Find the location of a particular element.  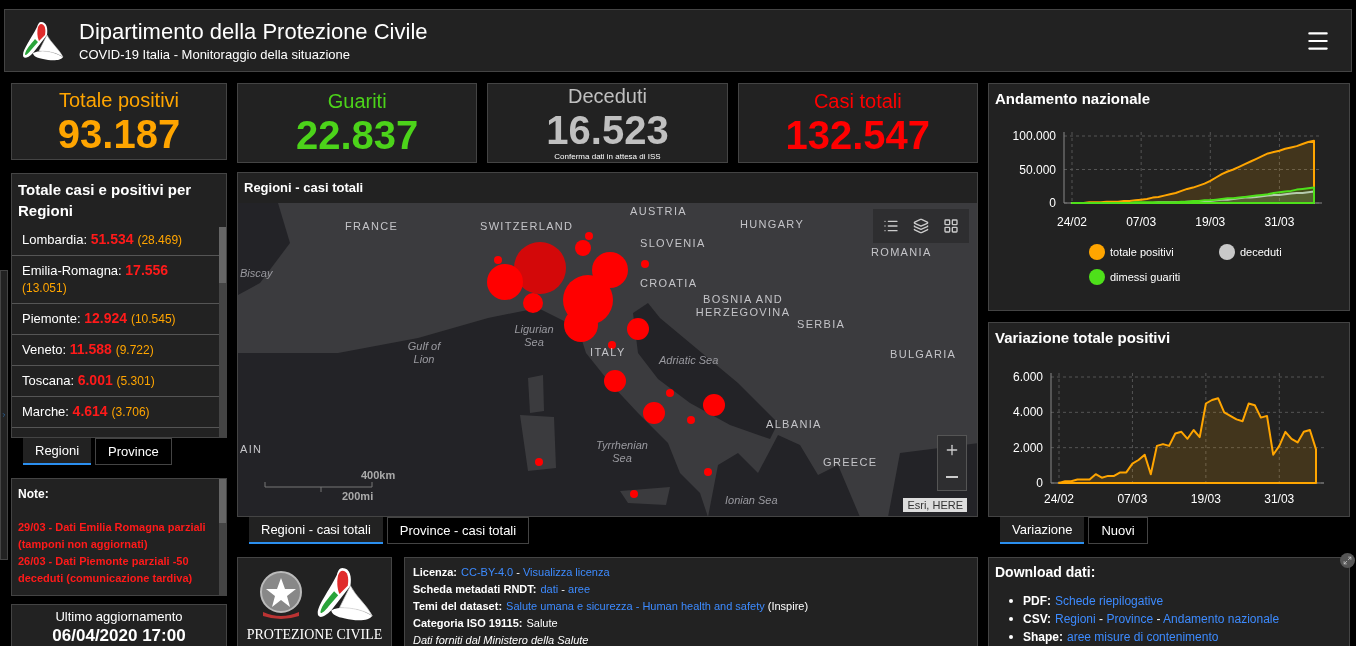

axis-tick-label: 100.000 is located at coordinates (1034, 136).